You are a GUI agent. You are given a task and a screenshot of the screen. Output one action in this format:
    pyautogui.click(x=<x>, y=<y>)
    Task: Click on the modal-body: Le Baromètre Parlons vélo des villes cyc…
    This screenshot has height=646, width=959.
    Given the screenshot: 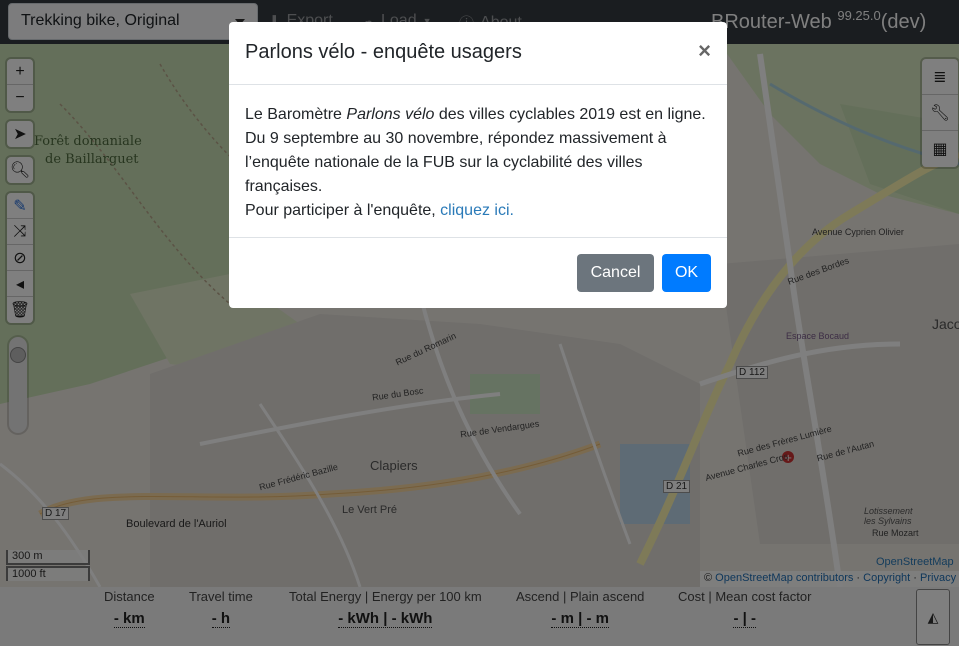 What is the action you would take?
    pyautogui.click(x=478, y=161)
    